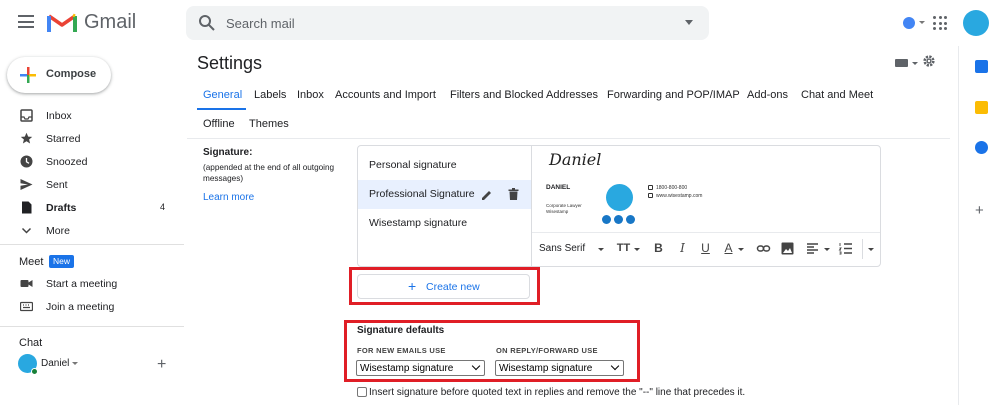 This screenshot has width=1000, height=405. What do you see at coordinates (673, 95) in the screenshot?
I see `tab-forwarding: Forwarding and POP/IMAP` at bounding box center [673, 95].